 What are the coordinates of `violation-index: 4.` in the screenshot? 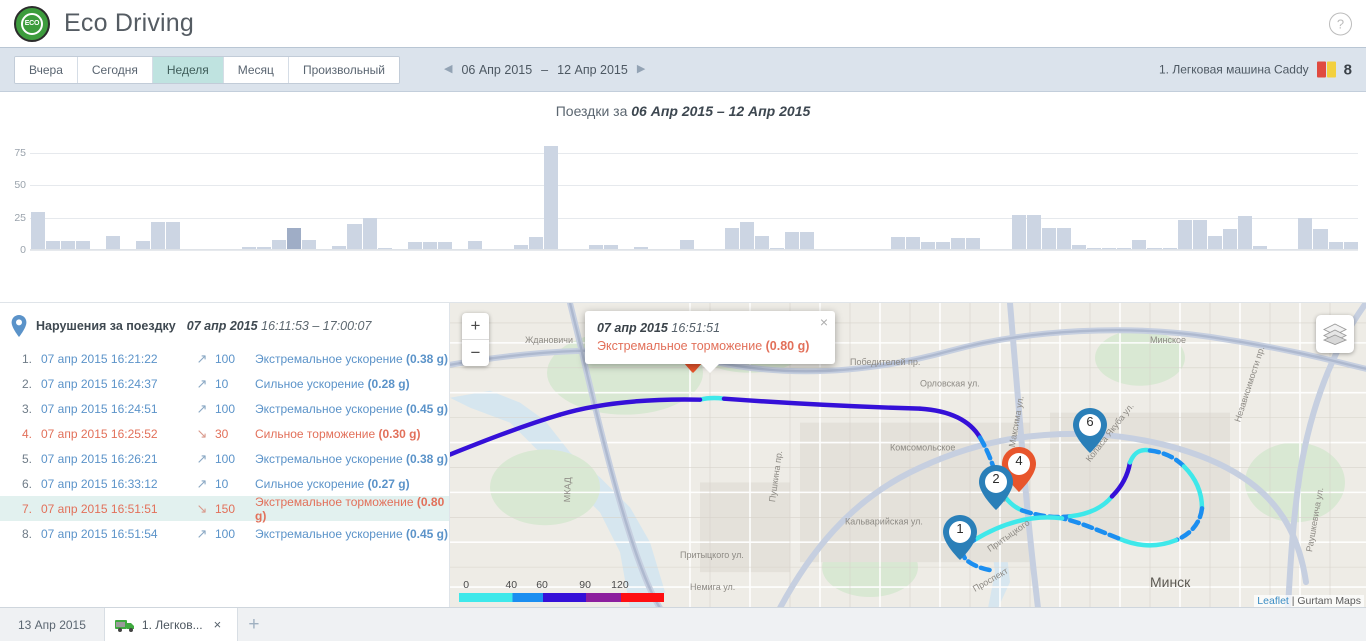 It's located at (26, 433).